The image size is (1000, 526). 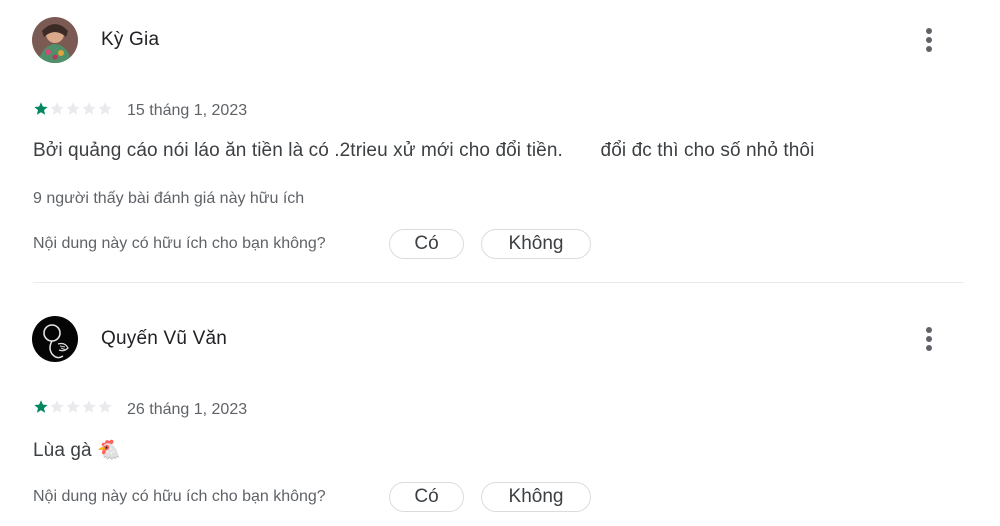 What do you see at coordinates (169, 198) in the screenshot?
I see `helpful-count: 9 người thấy bài đánh giá này hữu ích` at bounding box center [169, 198].